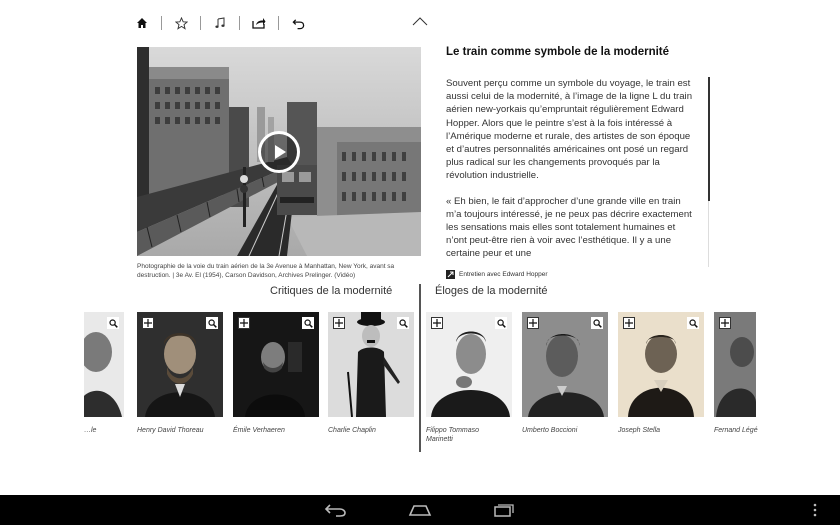 This screenshot has height=525, width=840. Describe the element at coordinates (453, 435) in the screenshot. I see `portrait-name: Filippo Tommaso Marinetti` at that location.